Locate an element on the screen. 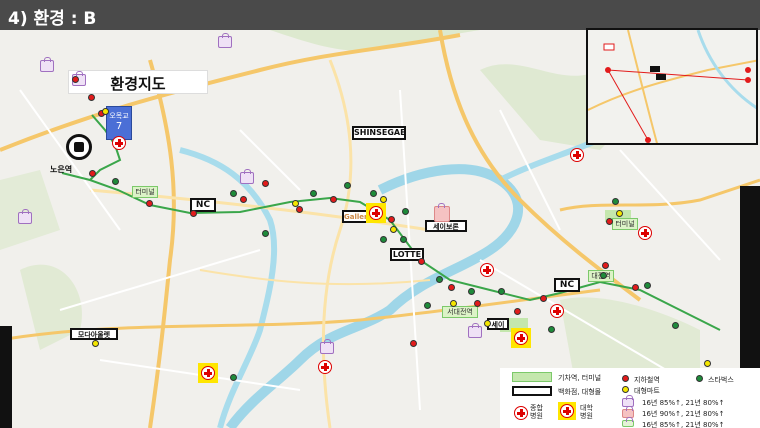 This screenshot has width=760, height=428. map-title-box: 환경지도 is located at coordinates (138, 82).